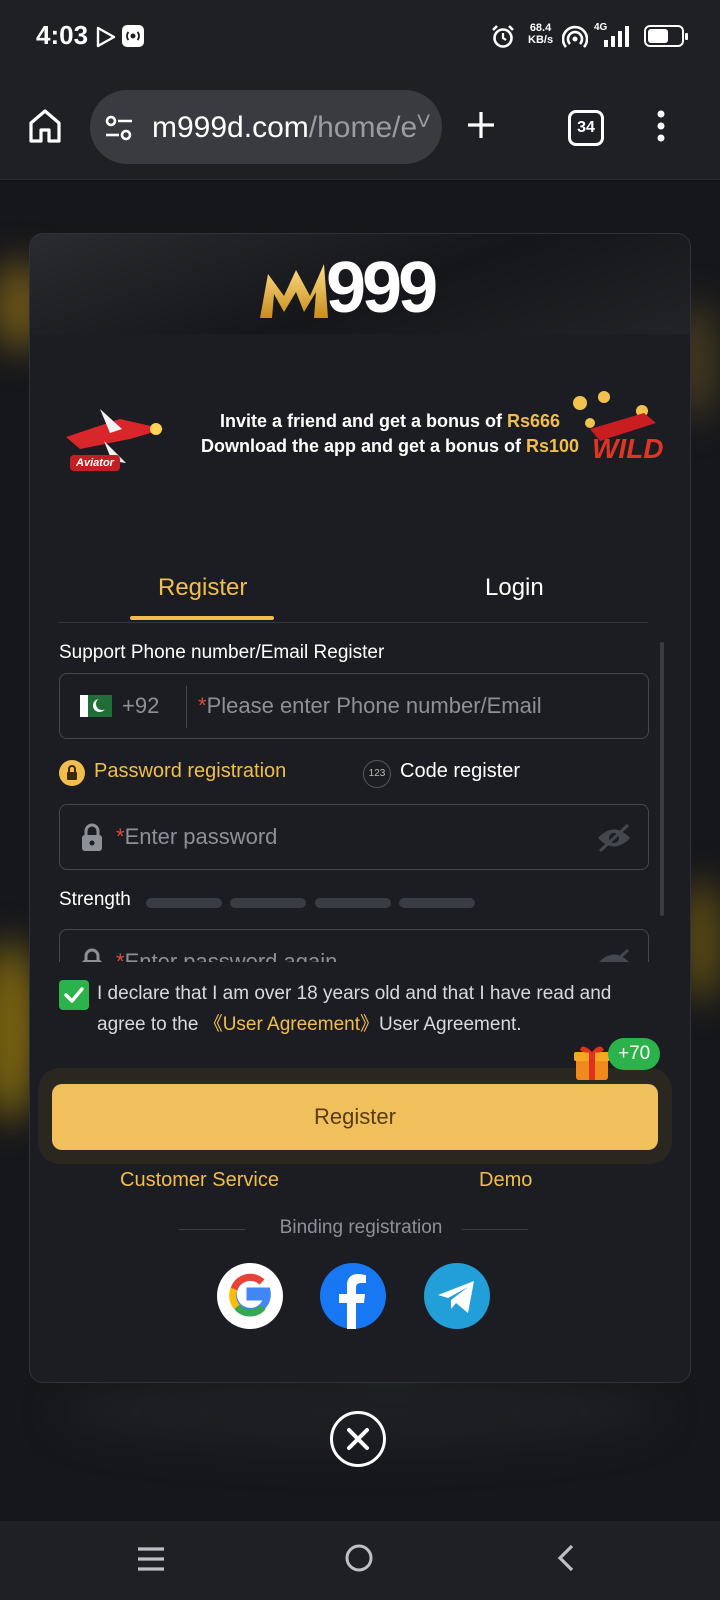  I want to click on password-confirm-input: *Enter password again, so click(226, 955).